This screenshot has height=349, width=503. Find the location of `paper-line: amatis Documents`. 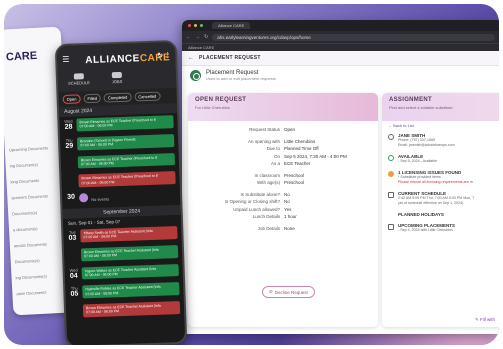

paper-line: amatis Documents is located at coordinates (30, 245).